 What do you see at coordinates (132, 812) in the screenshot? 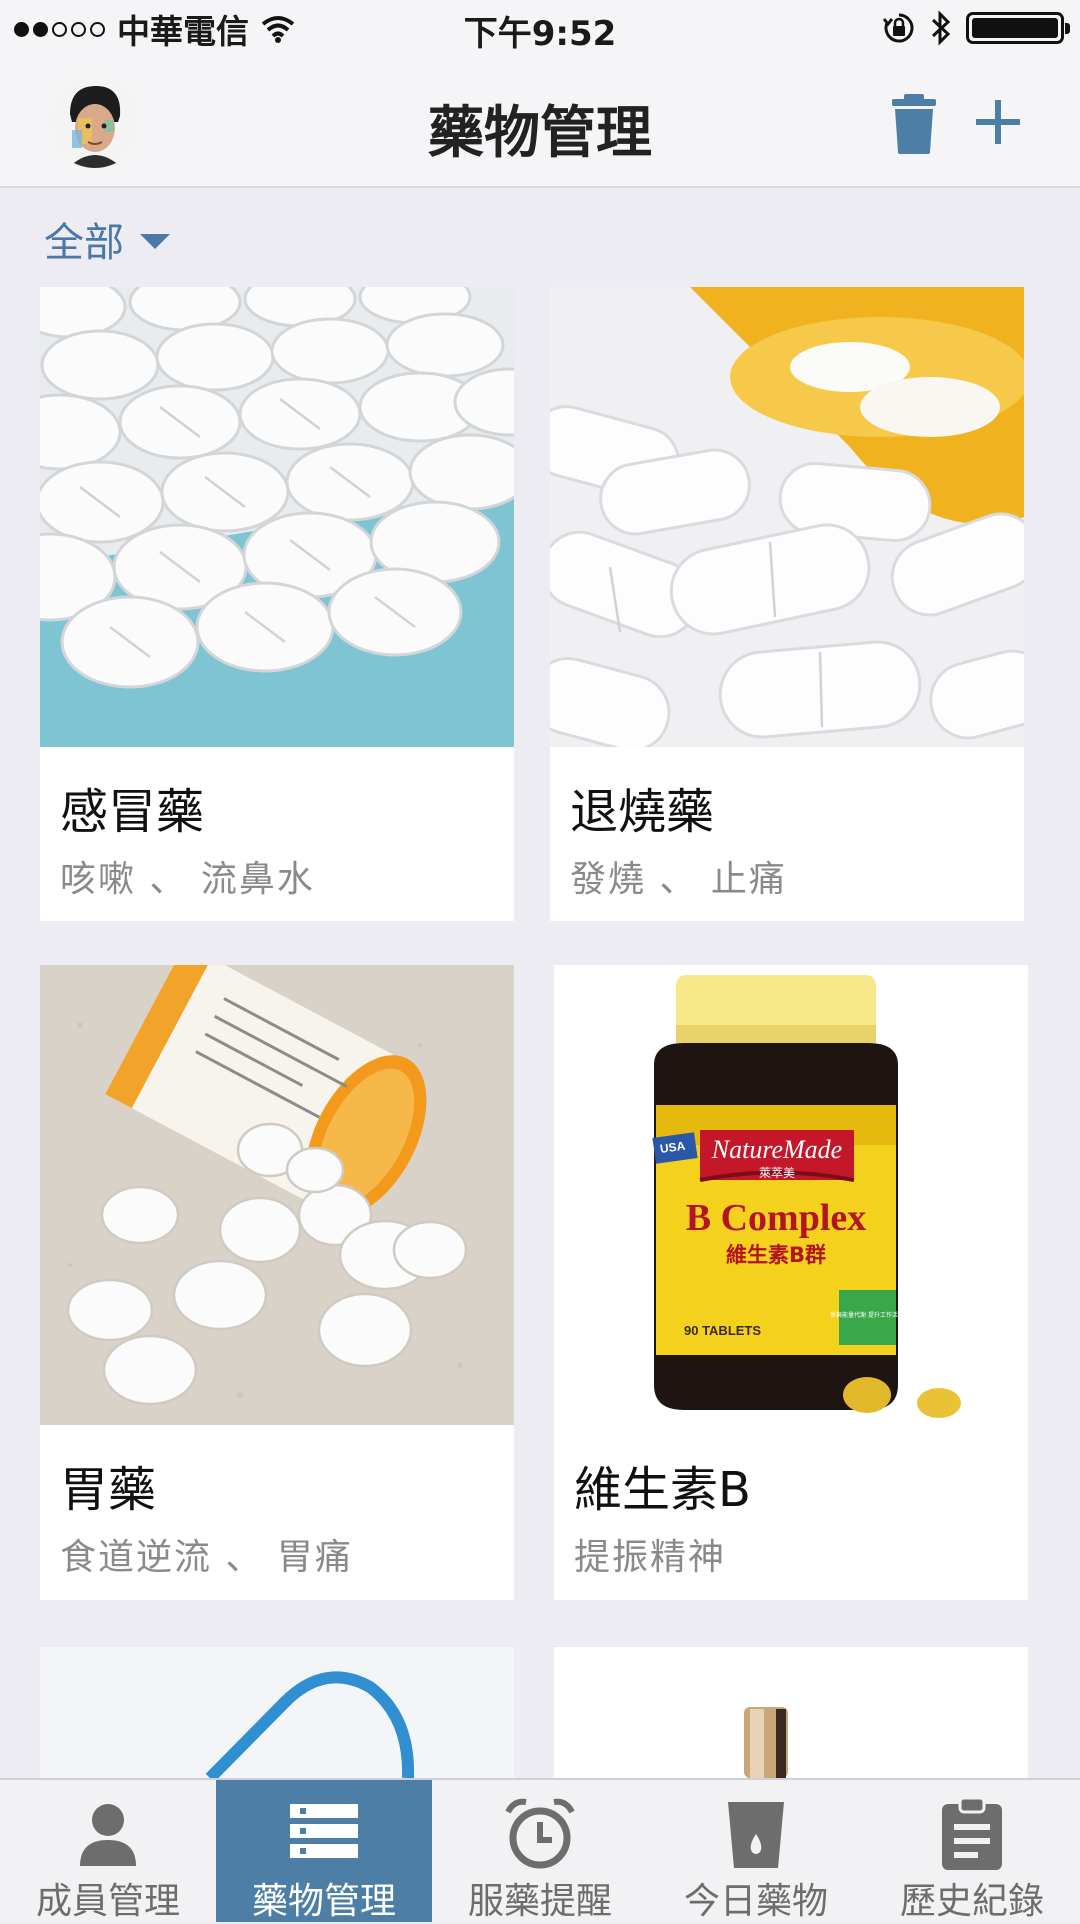
I see `medication-name: 感冒藥` at bounding box center [132, 812].